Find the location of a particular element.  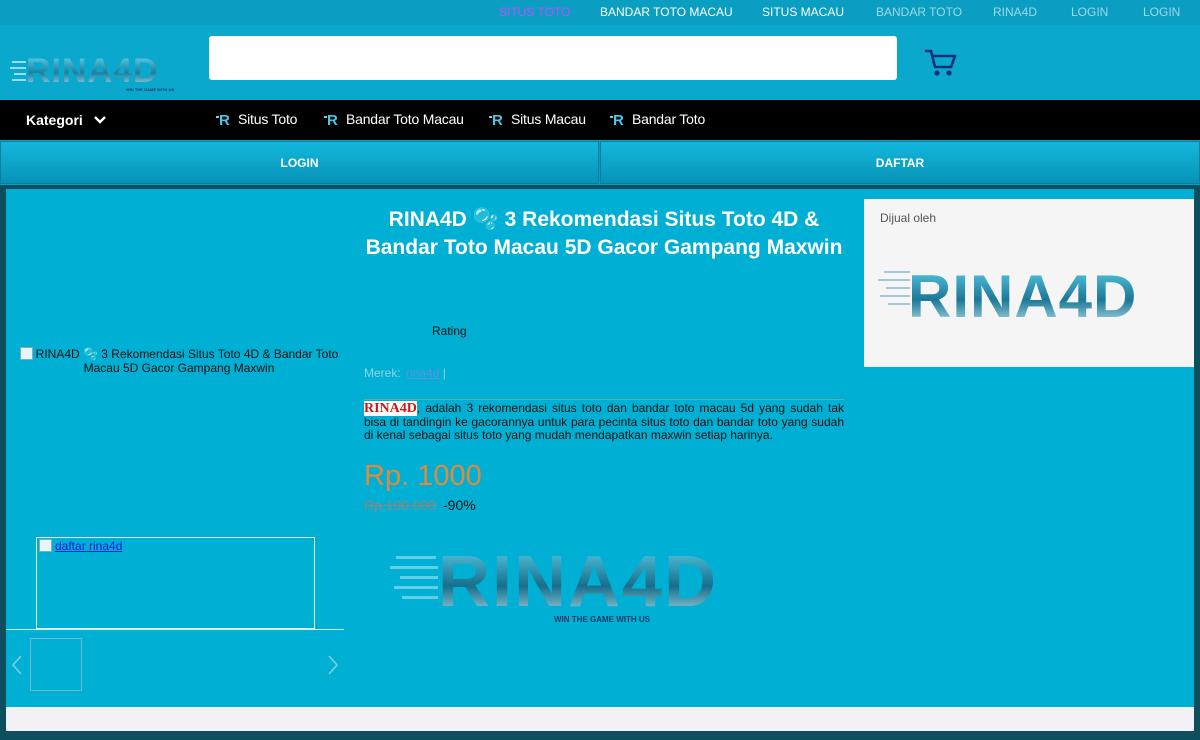

shopping-cart-icon is located at coordinates (941, 63).